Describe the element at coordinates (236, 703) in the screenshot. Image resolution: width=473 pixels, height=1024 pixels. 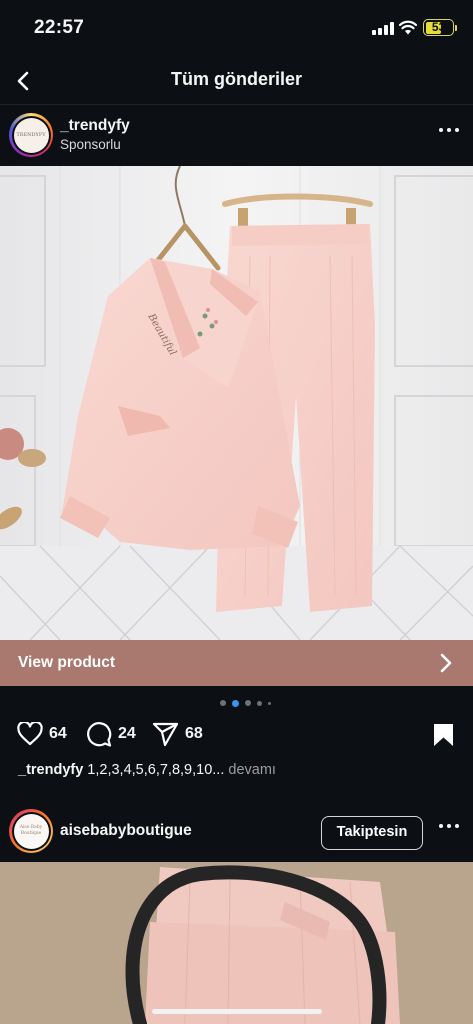
I see `carousel-indicator` at that location.